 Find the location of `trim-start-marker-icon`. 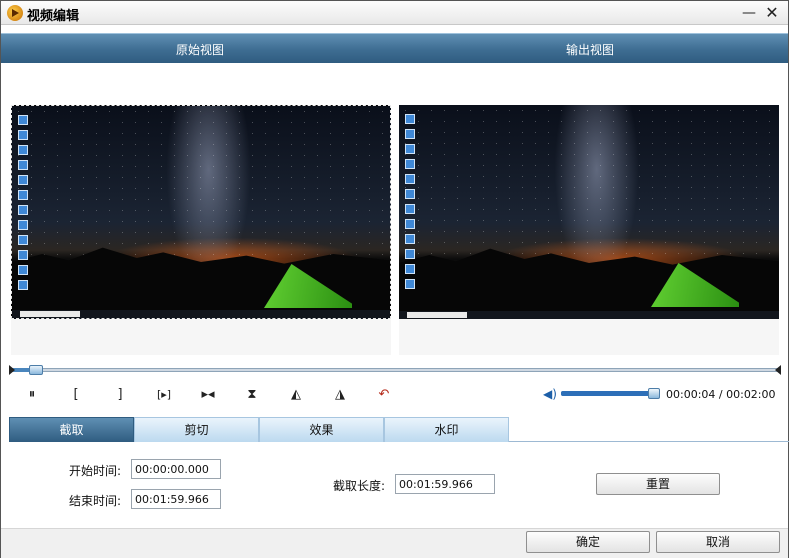

trim-start-marker-icon is located at coordinates (12, 370).